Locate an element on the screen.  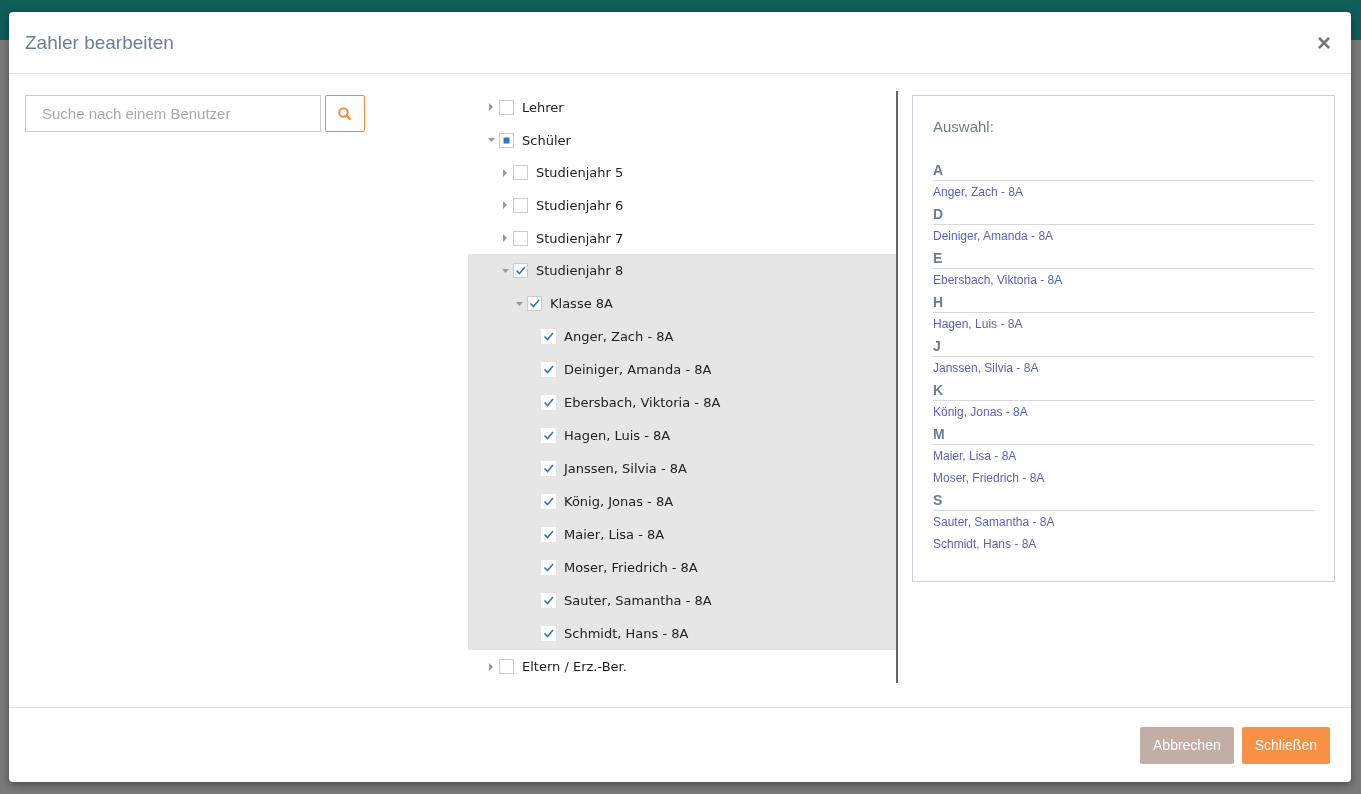
search-button is located at coordinates (345, 113).